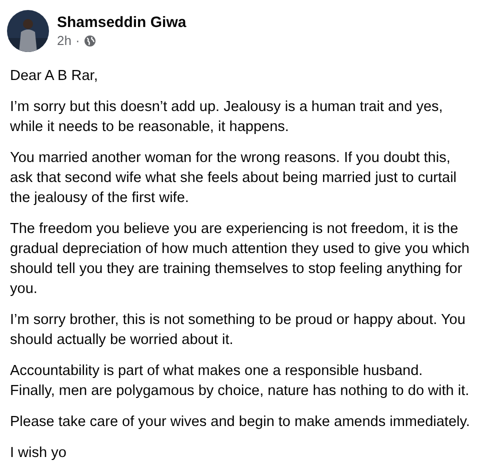  Describe the element at coordinates (90, 41) in the screenshot. I see `globe-icon` at that location.